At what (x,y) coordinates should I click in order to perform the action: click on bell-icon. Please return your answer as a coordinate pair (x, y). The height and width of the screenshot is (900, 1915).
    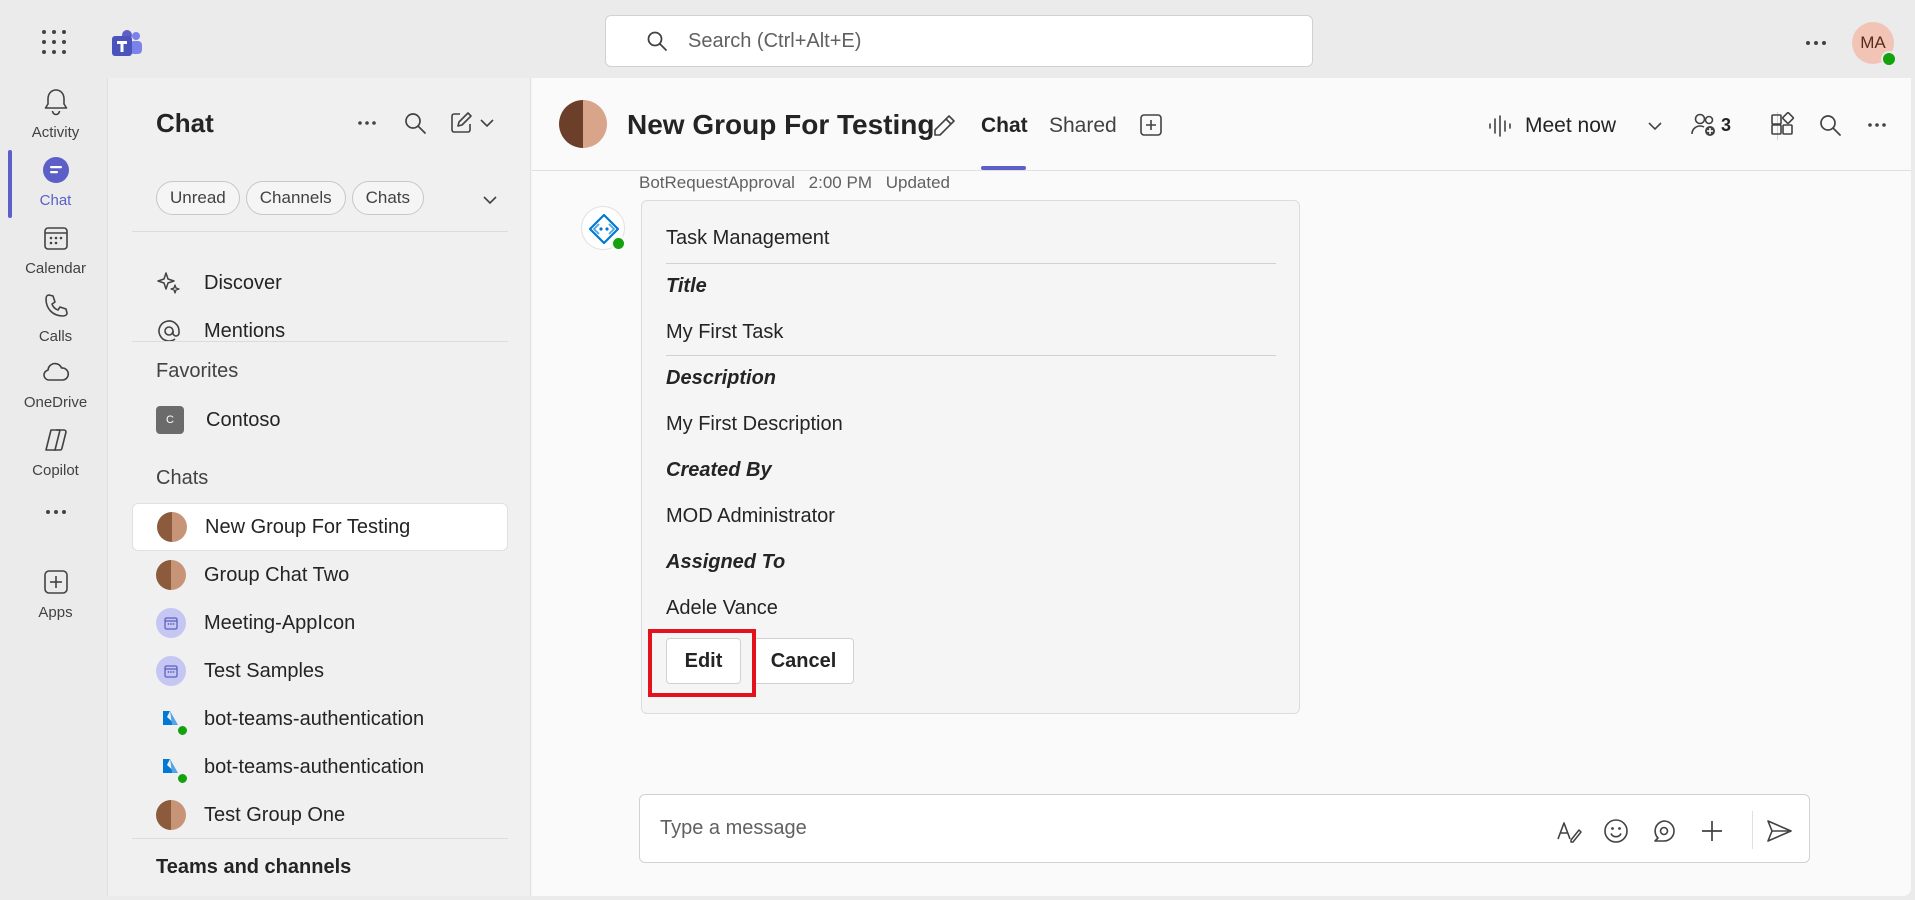
    Looking at the image, I should click on (55, 102).